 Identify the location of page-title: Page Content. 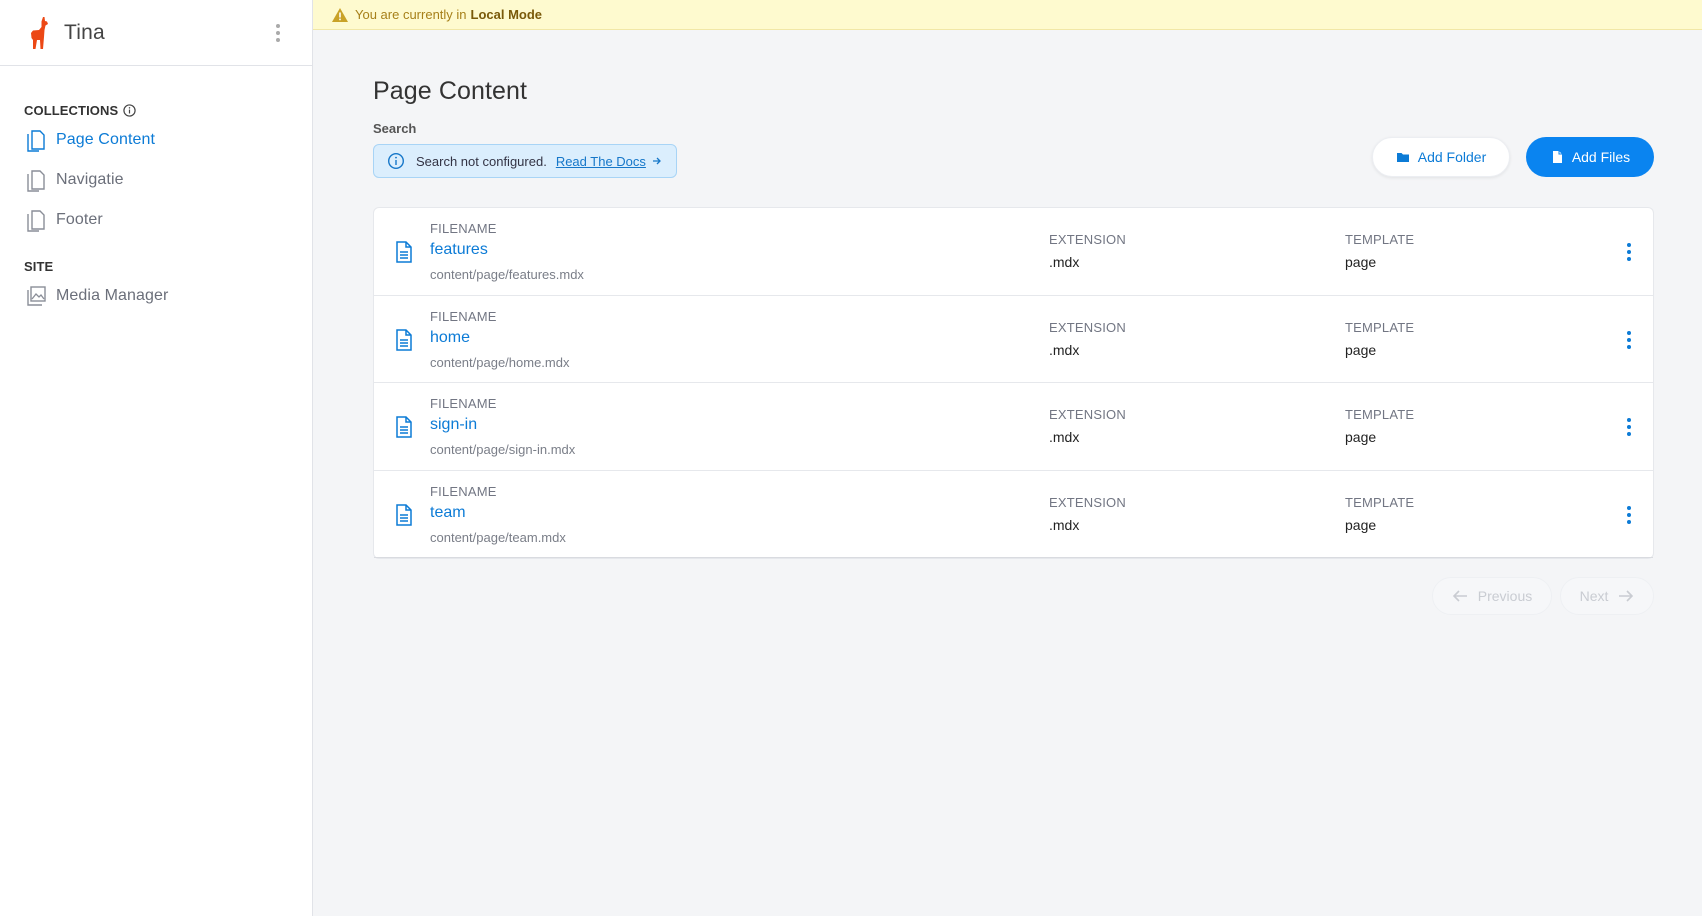
(450, 91).